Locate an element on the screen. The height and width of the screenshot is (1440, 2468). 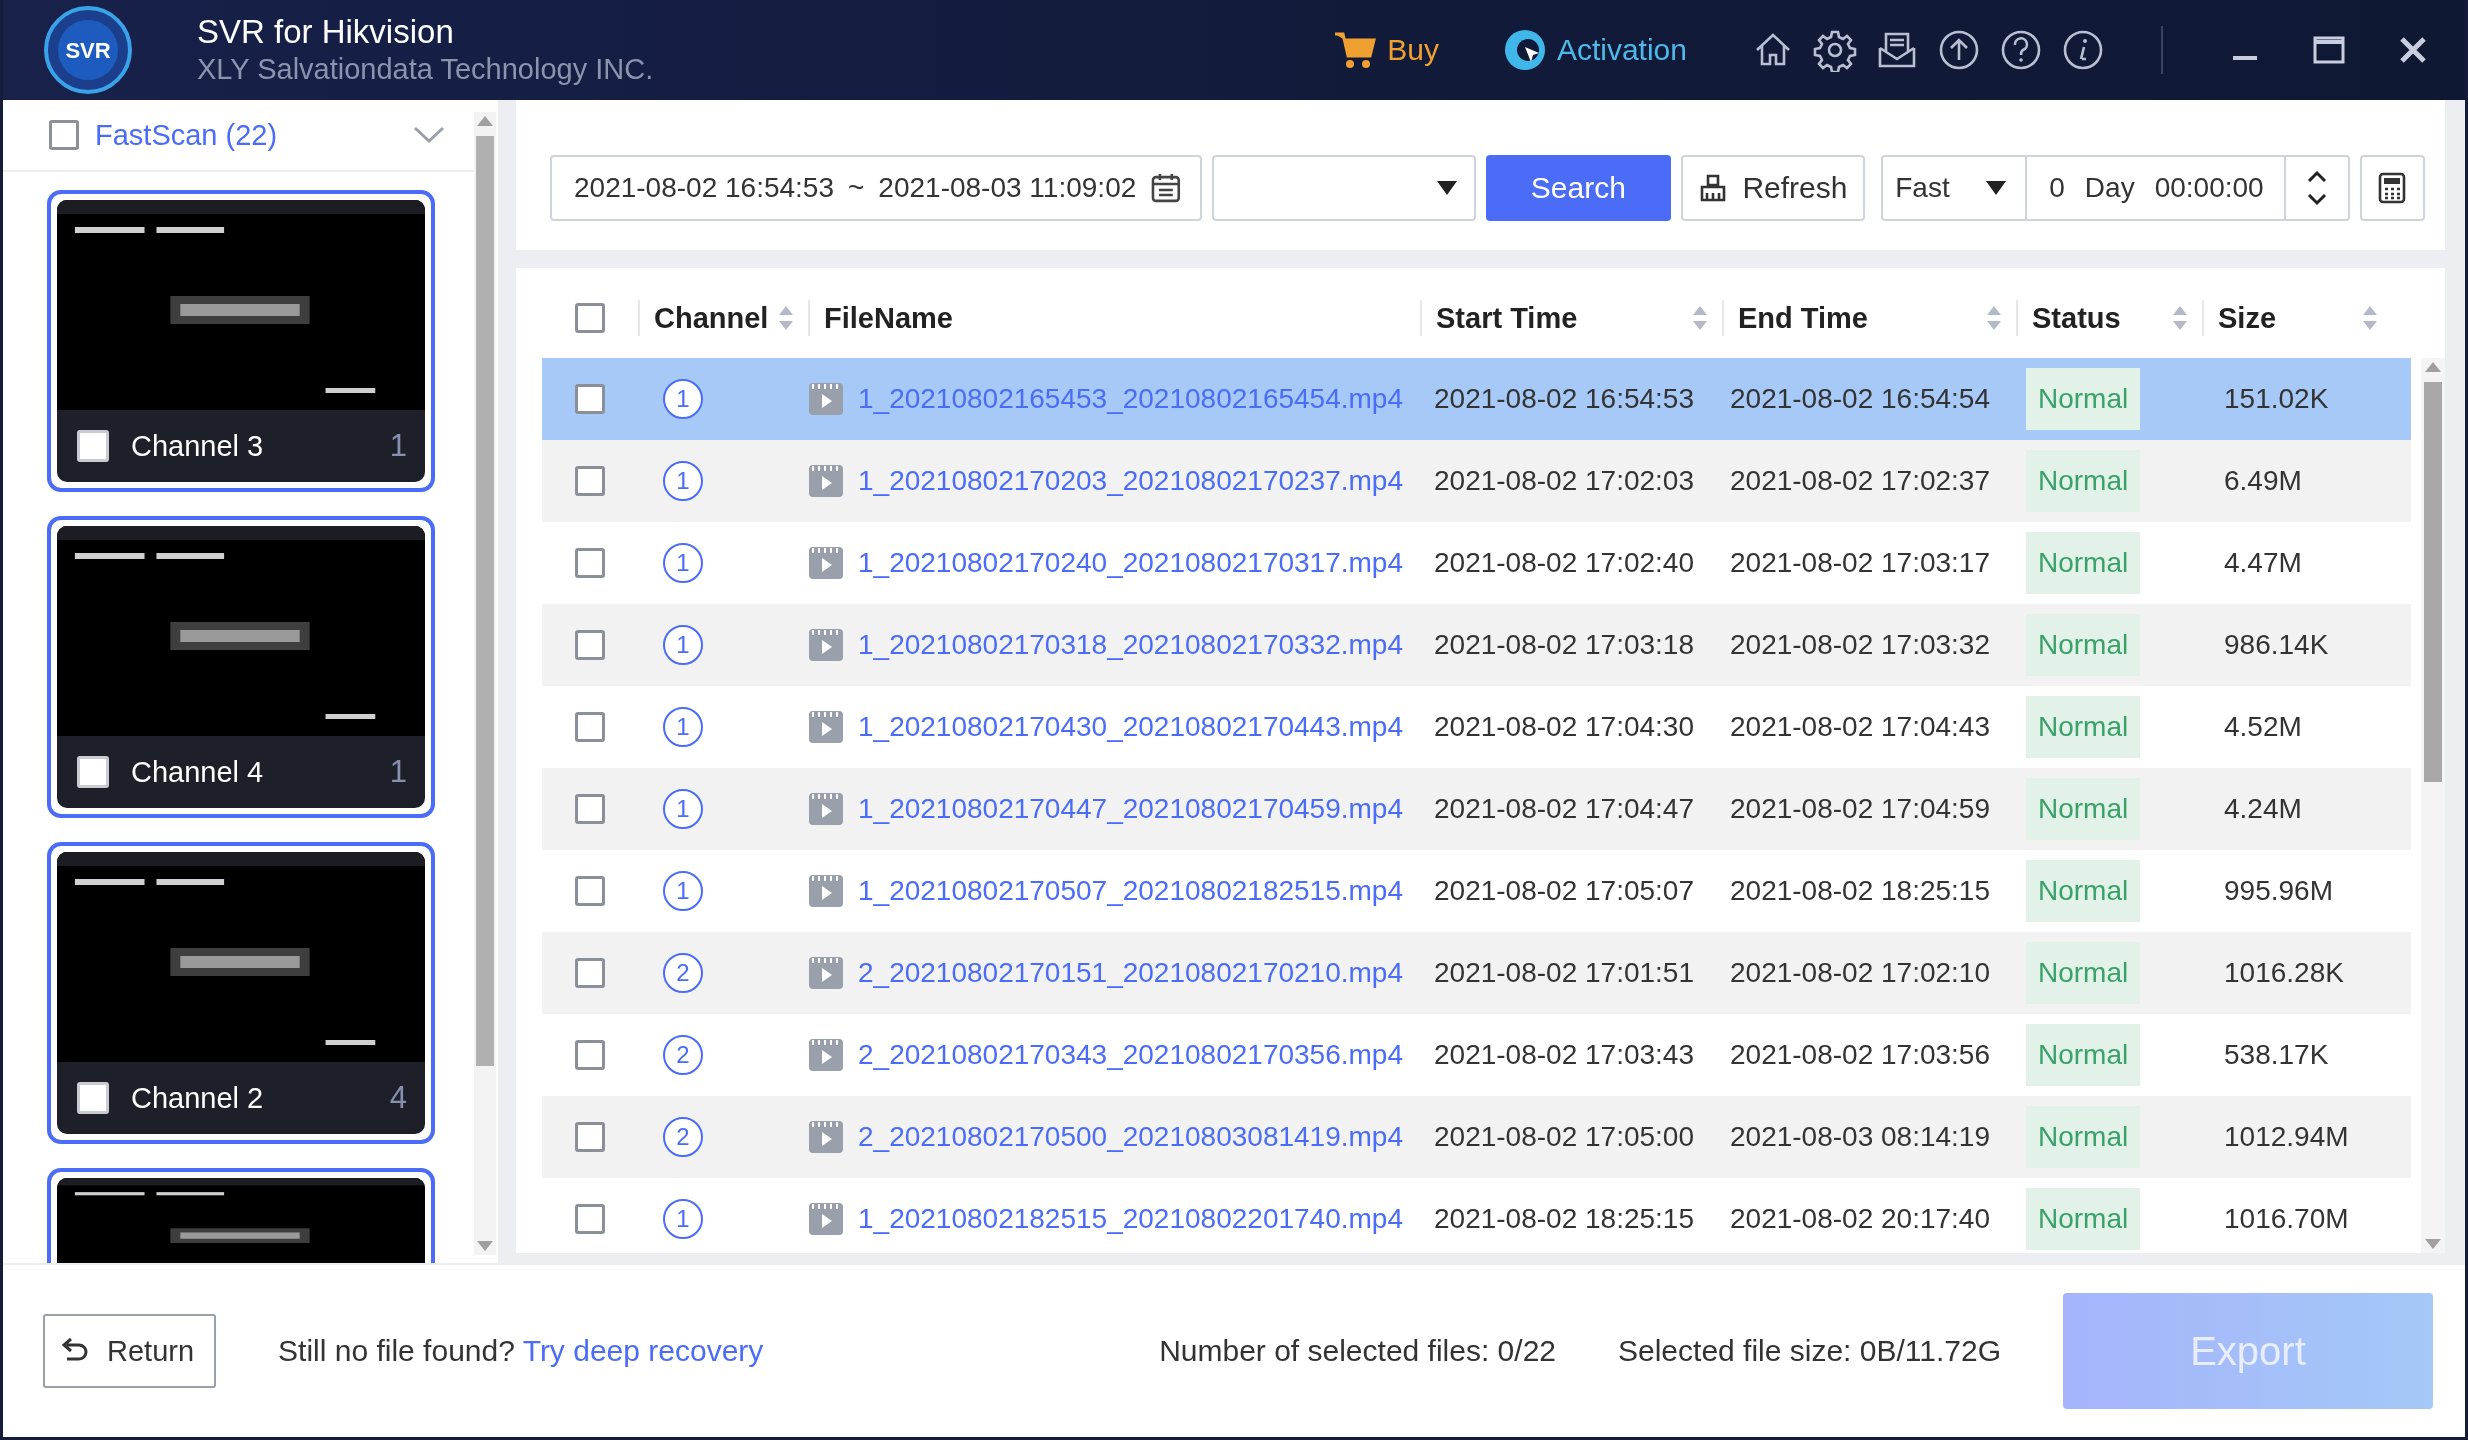
file-name-link: 2_20210802170343_20210802170356.mp4 is located at coordinates (1130, 1055).